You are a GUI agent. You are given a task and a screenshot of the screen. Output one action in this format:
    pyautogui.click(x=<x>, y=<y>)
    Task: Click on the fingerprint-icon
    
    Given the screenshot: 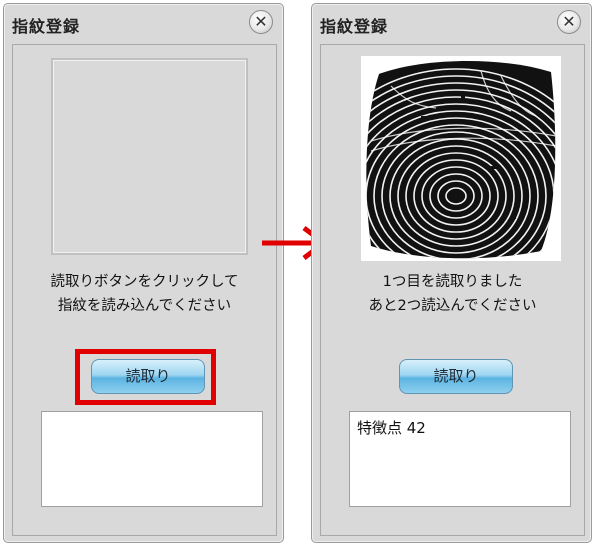 What is the action you would take?
    pyautogui.click(x=461, y=159)
    